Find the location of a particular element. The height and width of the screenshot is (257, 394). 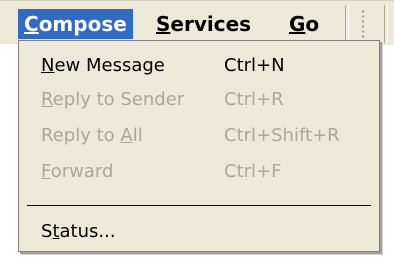

toolbar-grip-icon is located at coordinates (363, 24).